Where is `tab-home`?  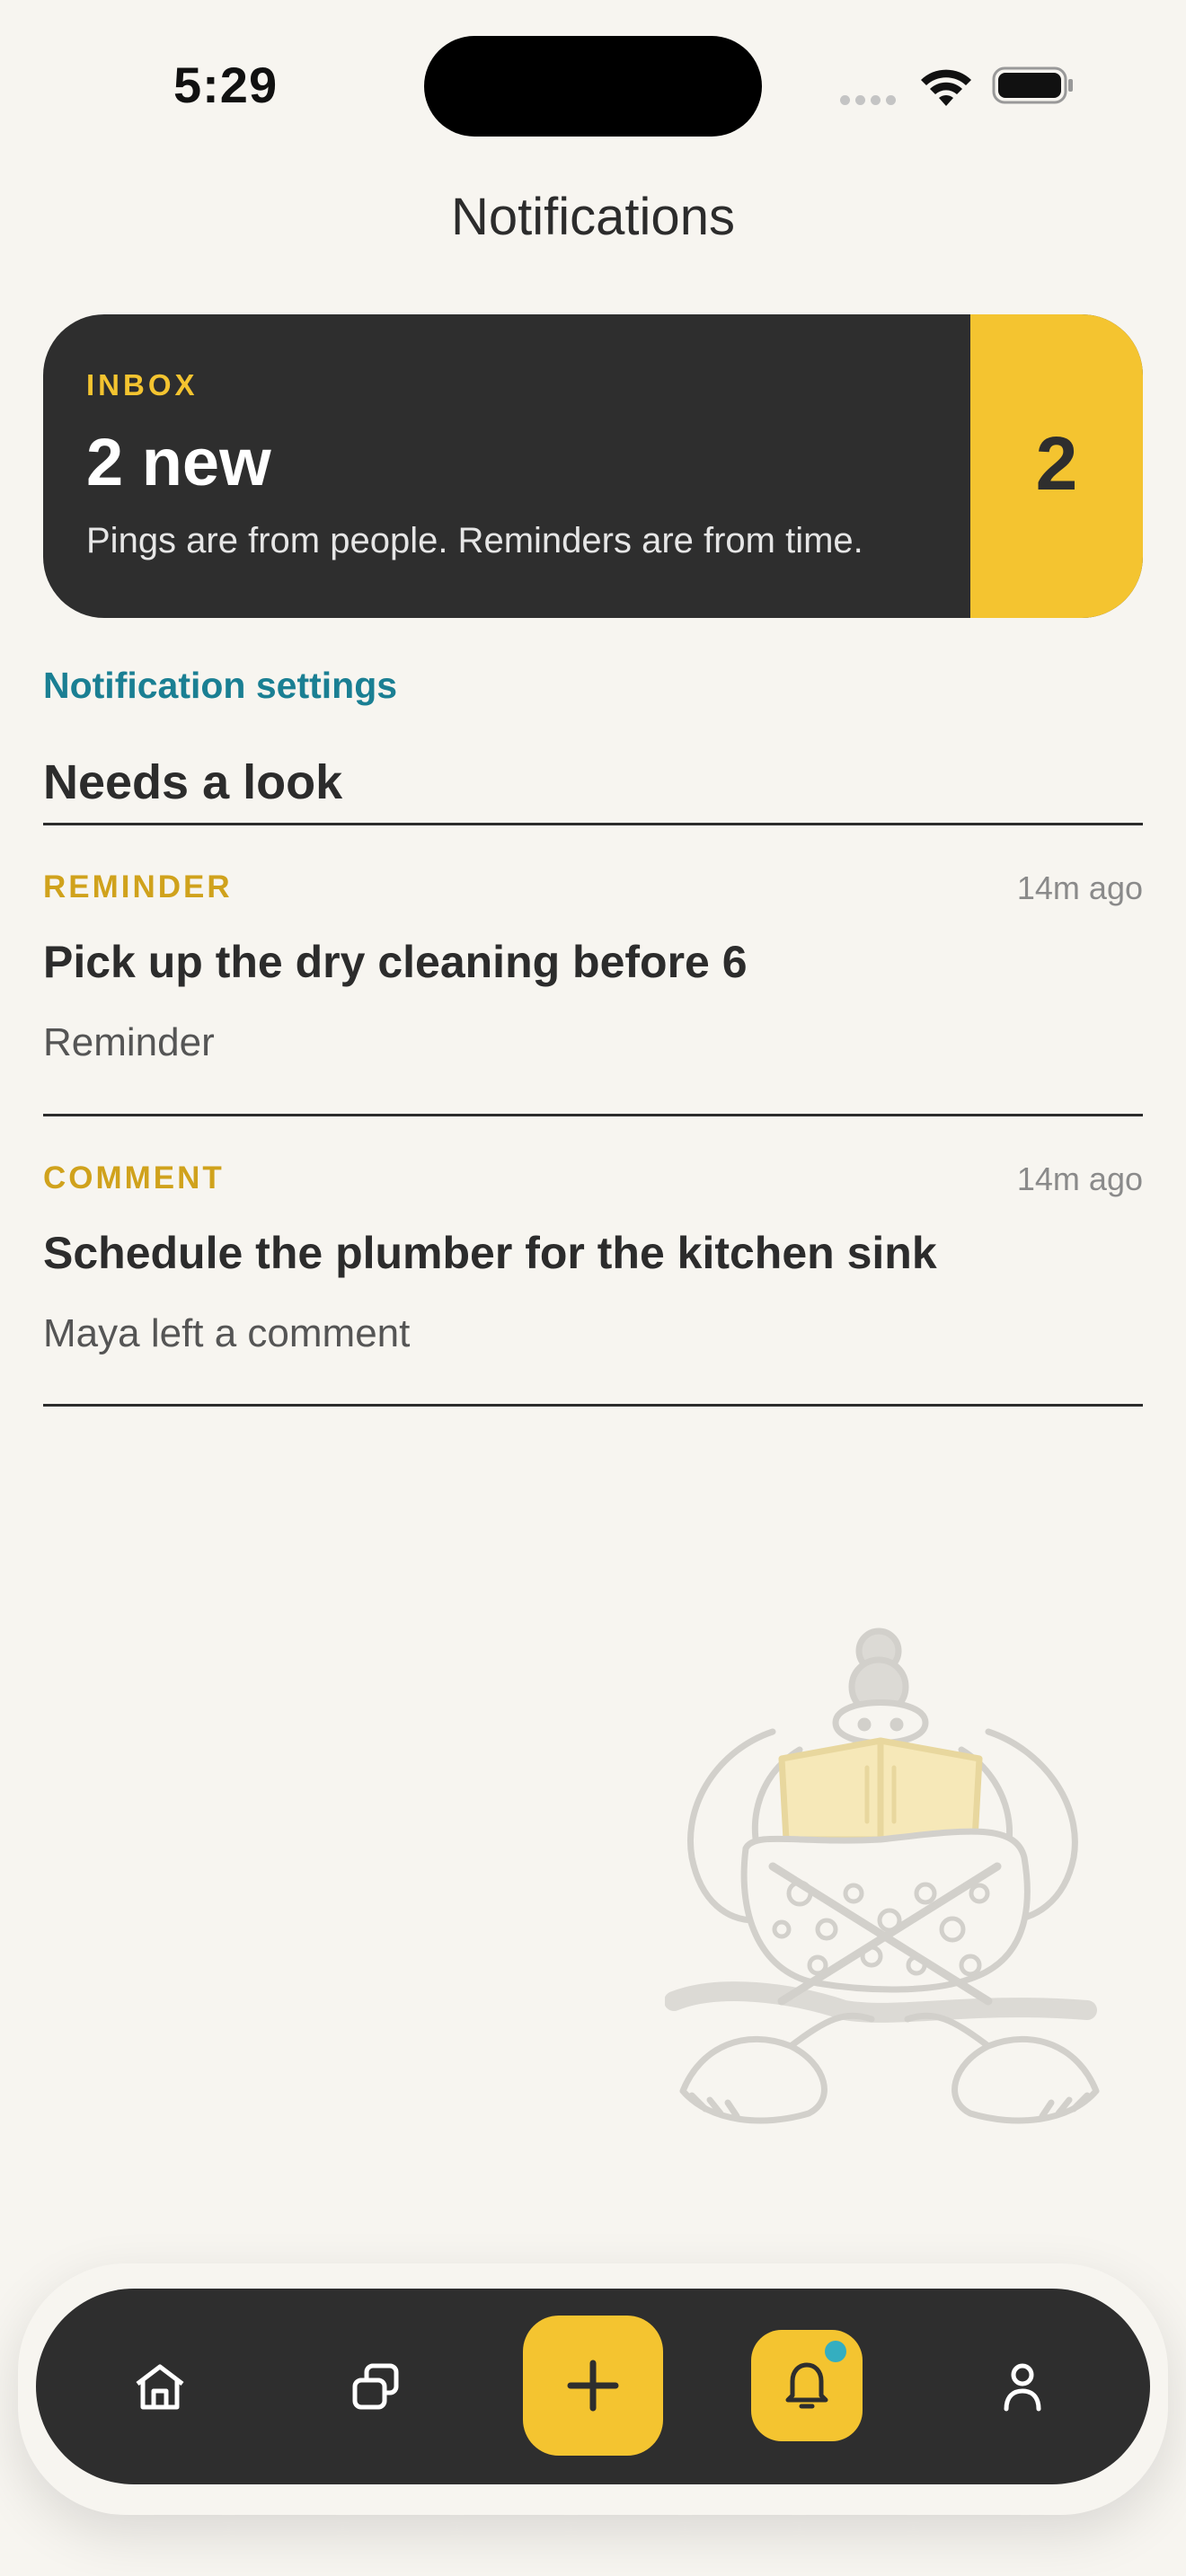 tab-home is located at coordinates (160, 2386).